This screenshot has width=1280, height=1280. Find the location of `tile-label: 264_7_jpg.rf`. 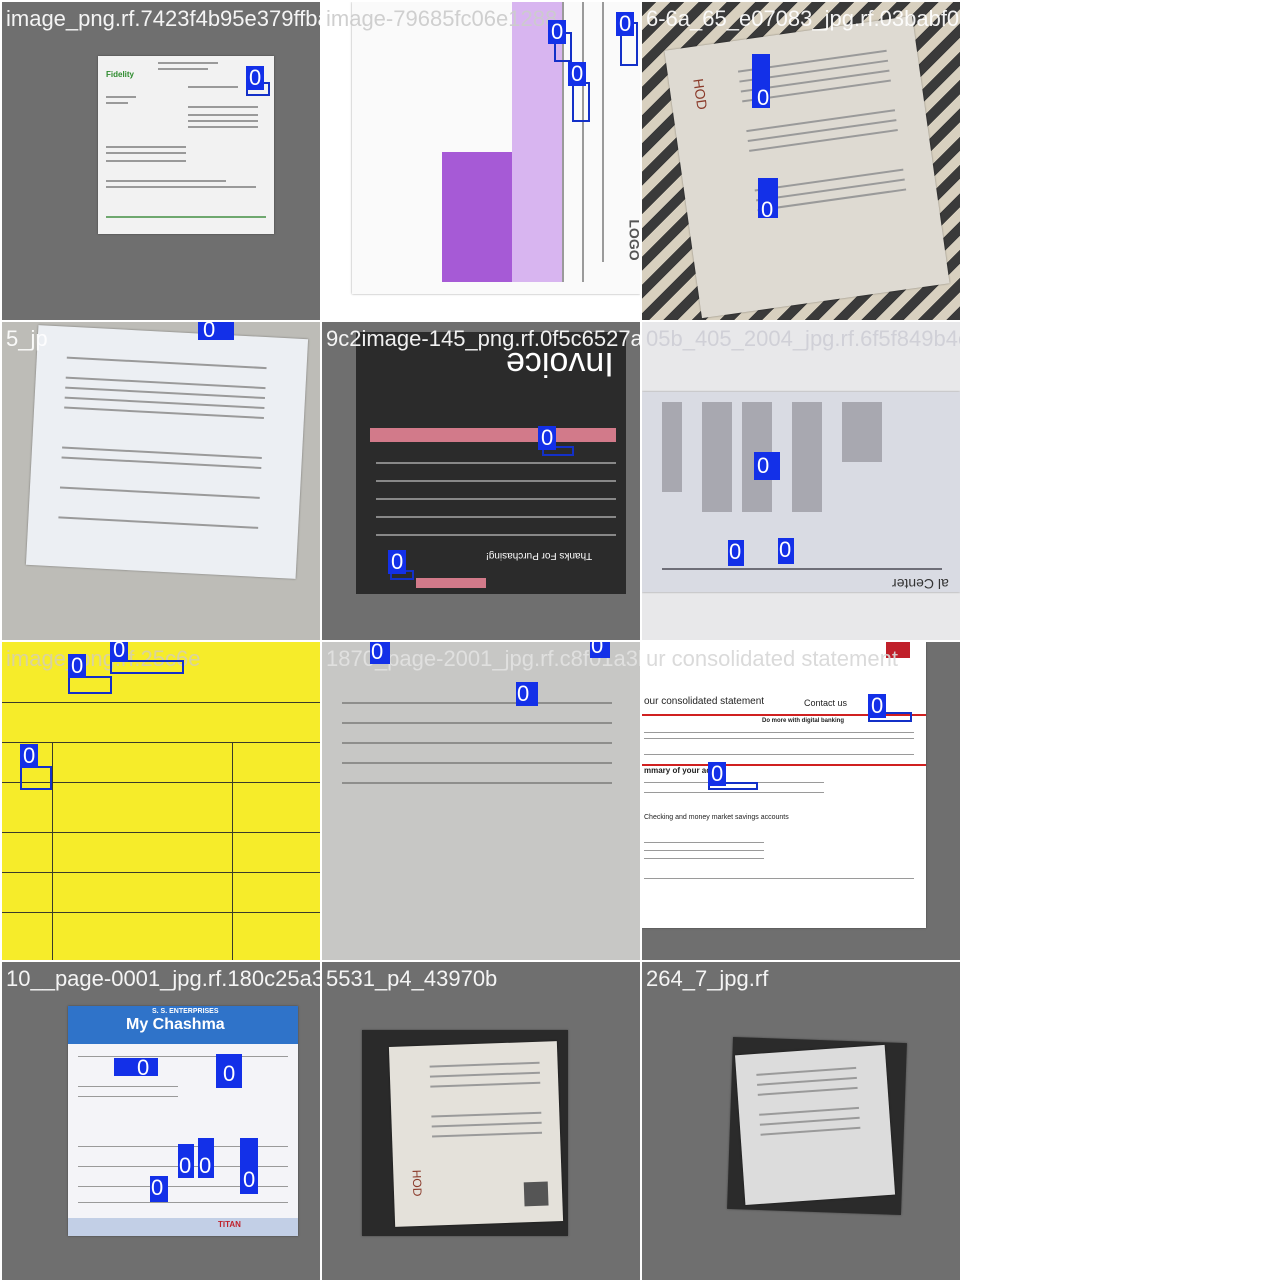

tile-label: 264_7_jpg.rf is located at coordinates (707, 978).